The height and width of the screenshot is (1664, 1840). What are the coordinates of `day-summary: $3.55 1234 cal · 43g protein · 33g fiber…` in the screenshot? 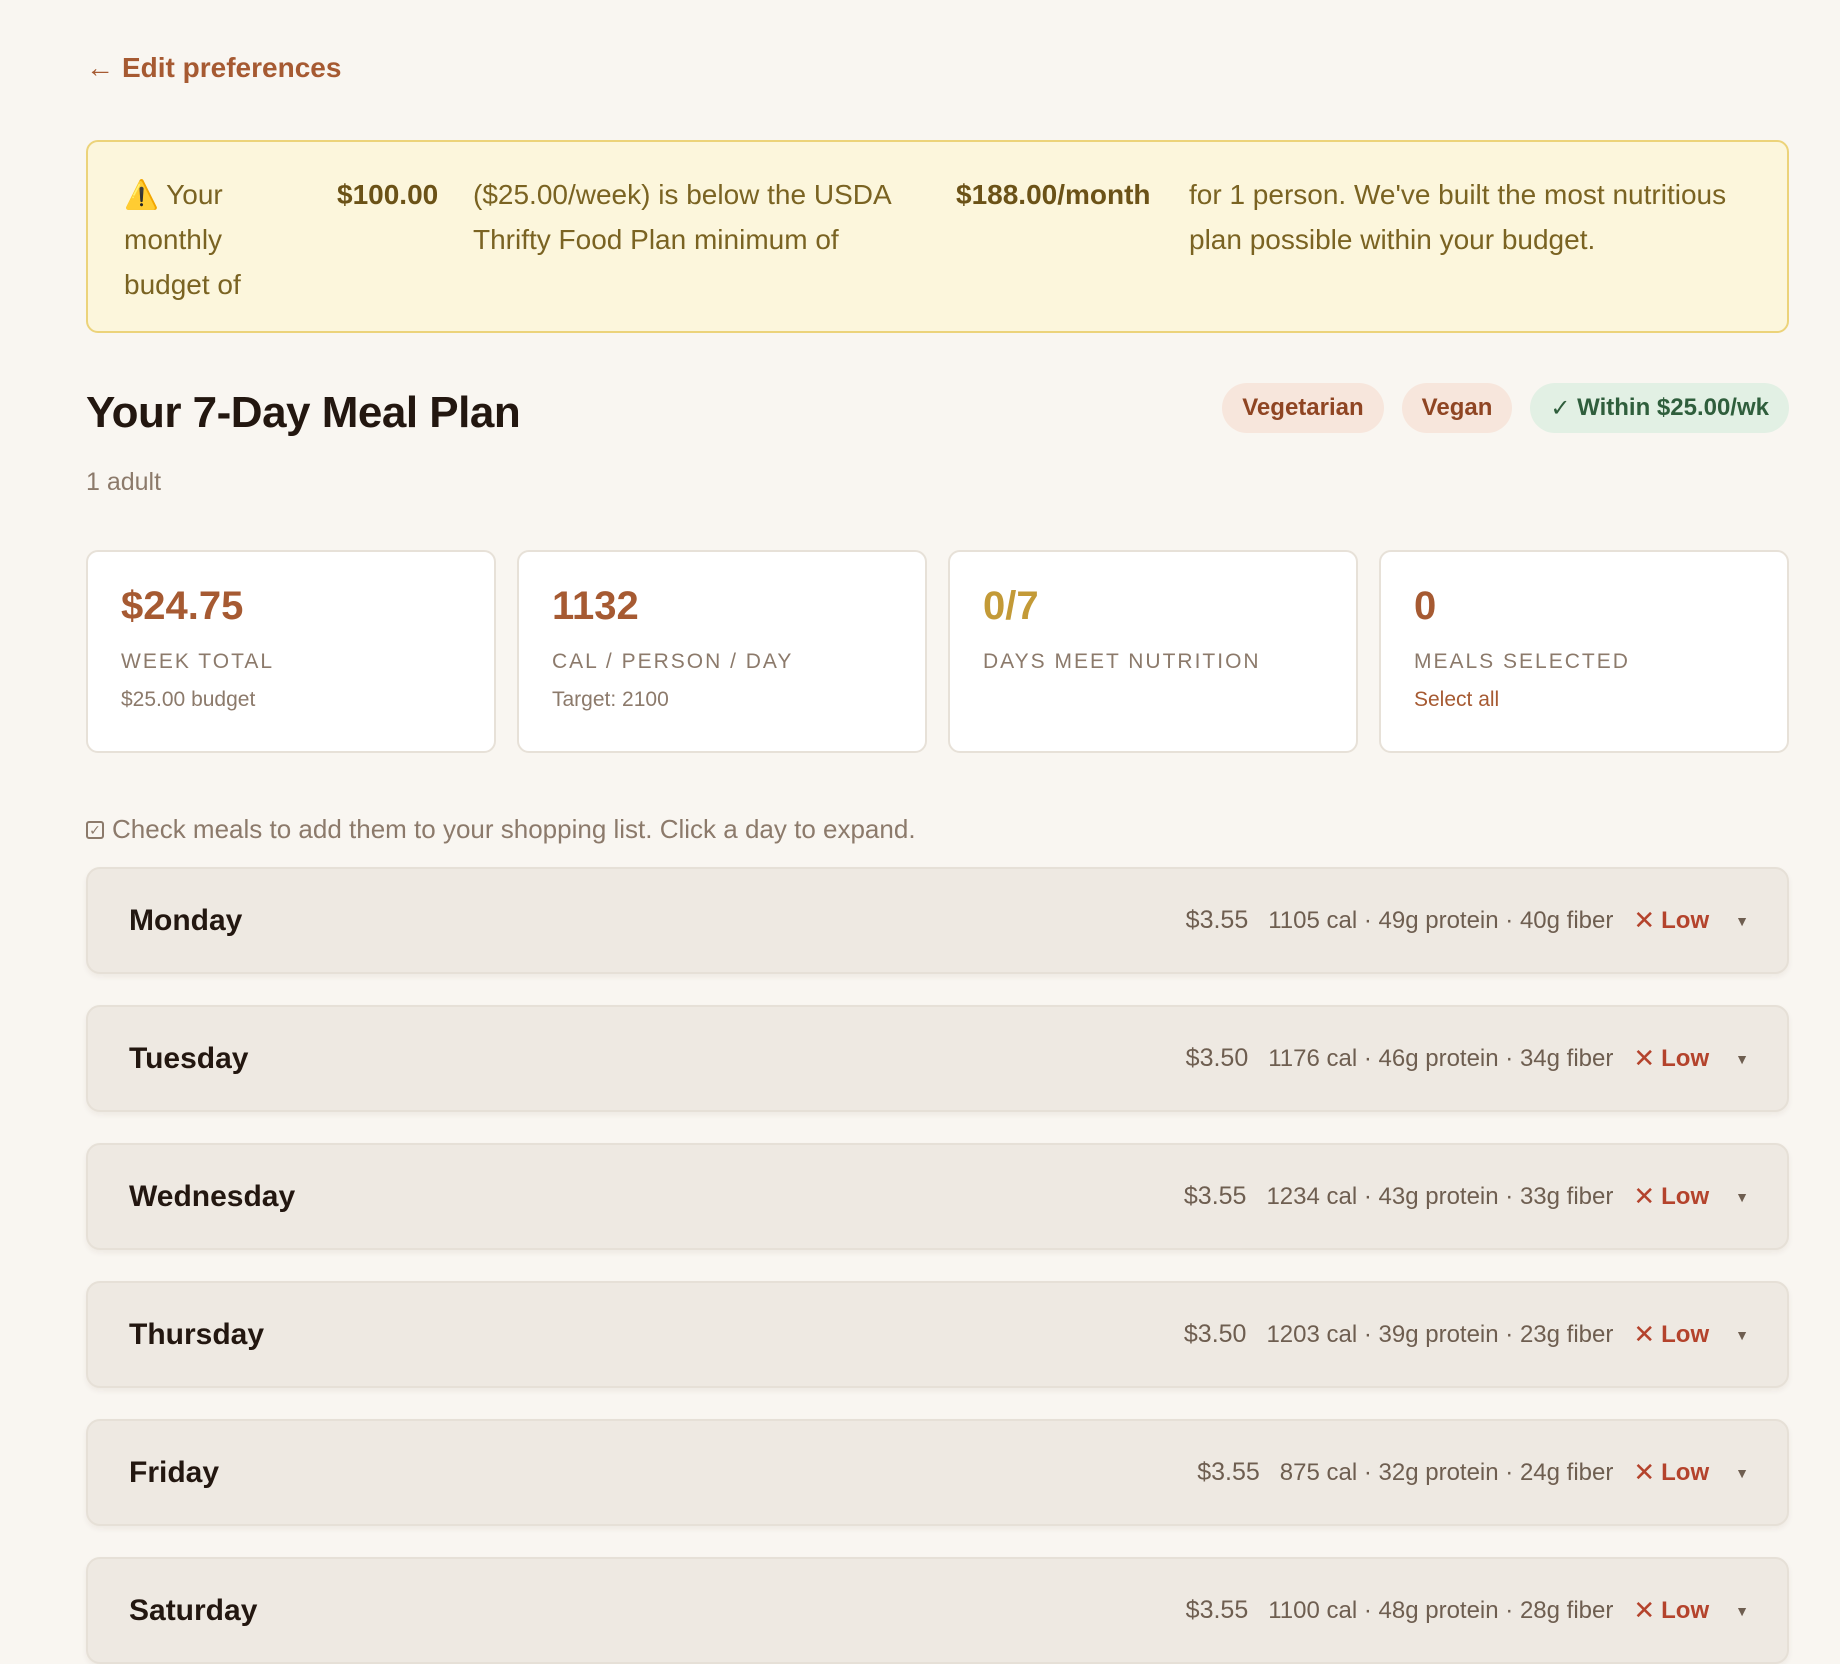 It's located at (1466, 1196).